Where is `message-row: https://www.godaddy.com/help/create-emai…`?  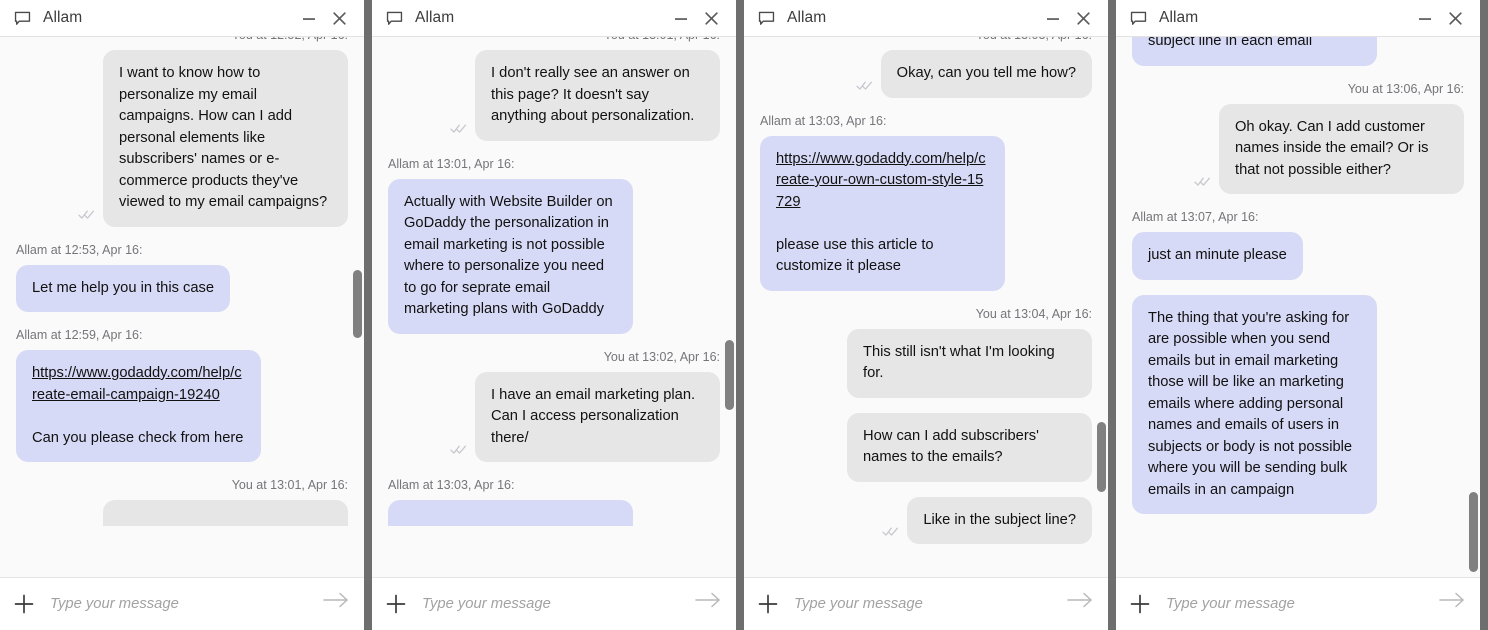 message-row: https://www.godaddy.com/help/create-emai… is located at coordinates (182, 406).